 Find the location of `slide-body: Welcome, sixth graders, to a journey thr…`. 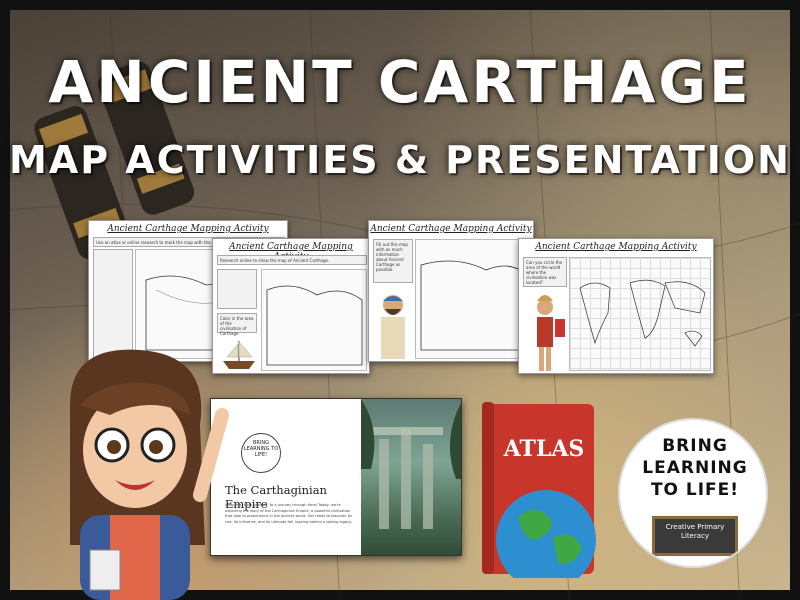

slide-body: Welcome, sixth graders, to a journey thr… is located at coordinates (288, 513).